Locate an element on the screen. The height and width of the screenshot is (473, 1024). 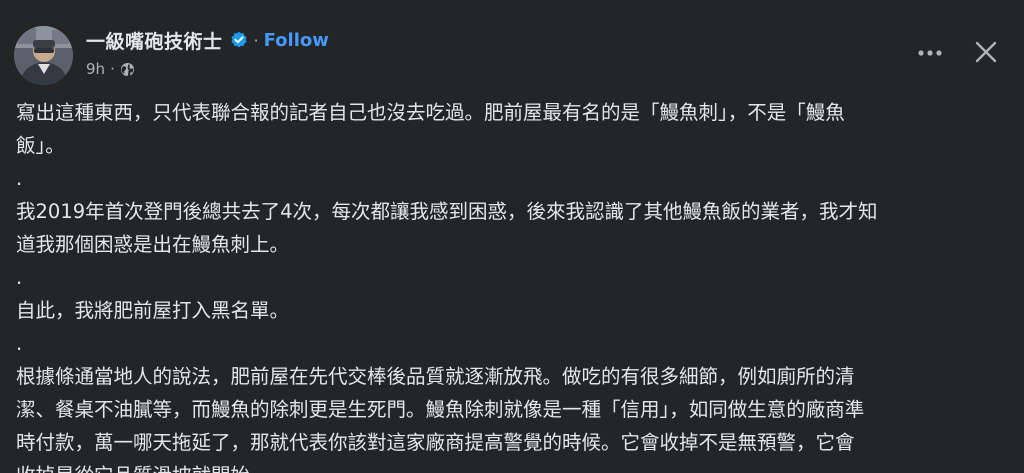
post-line: 收掉是從它品質滑坡就開始。 is located at coordinates (516, 466).